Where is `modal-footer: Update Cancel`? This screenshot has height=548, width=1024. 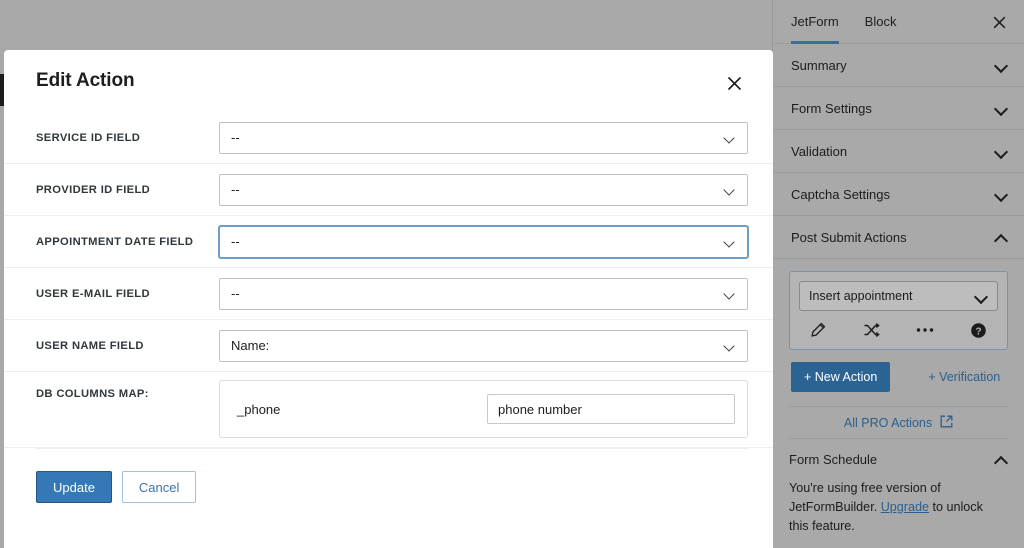
modal-footer: Update Cancel is located at coordinates (392, 475).